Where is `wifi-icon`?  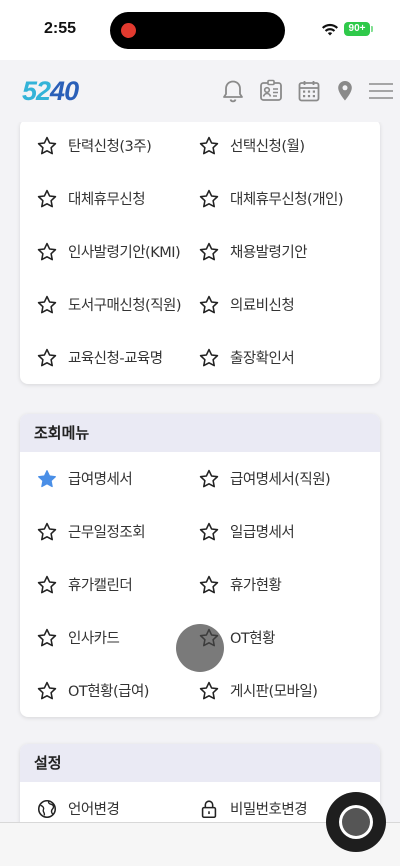 wifi-icon is located at coordinates (330, 31).